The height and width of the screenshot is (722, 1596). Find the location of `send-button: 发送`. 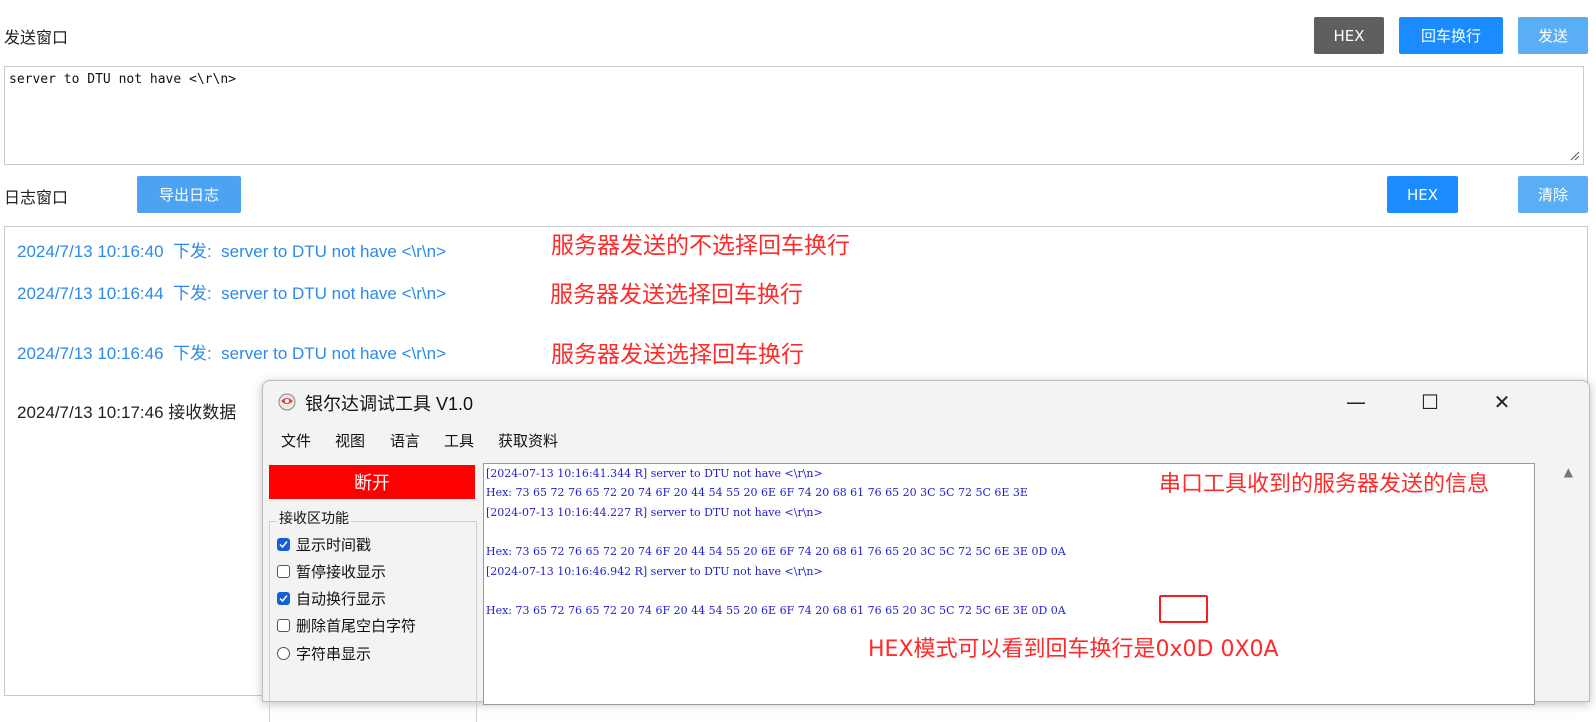

send-button: 发送 is located at coordinates (1553, 35).